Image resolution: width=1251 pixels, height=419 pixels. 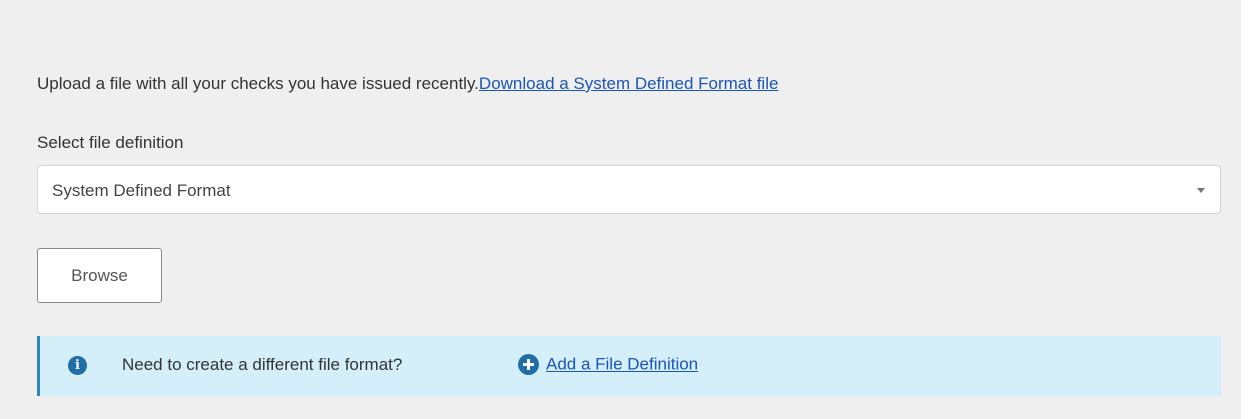 I want to click on info-message: Need to create a different file format?, so click(x=262, y=364).